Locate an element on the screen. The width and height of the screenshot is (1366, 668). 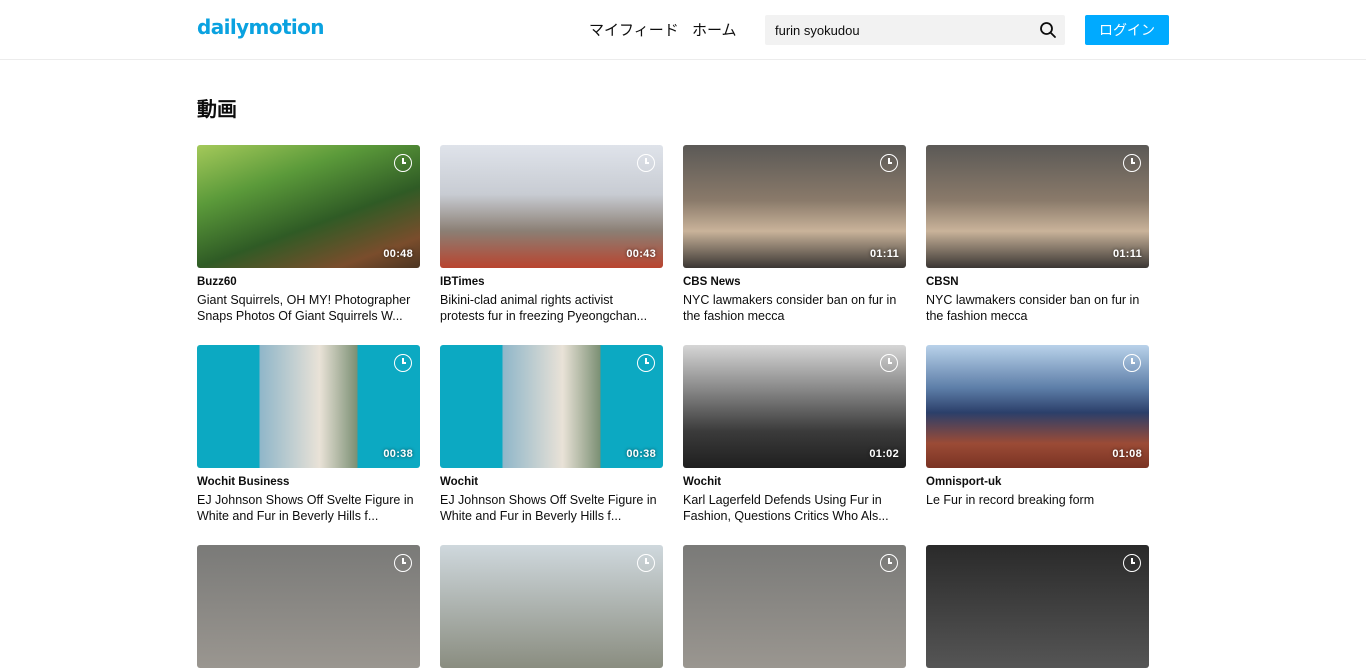
dailymotion-logo: dailymotion is located at coordinates (261, 27).